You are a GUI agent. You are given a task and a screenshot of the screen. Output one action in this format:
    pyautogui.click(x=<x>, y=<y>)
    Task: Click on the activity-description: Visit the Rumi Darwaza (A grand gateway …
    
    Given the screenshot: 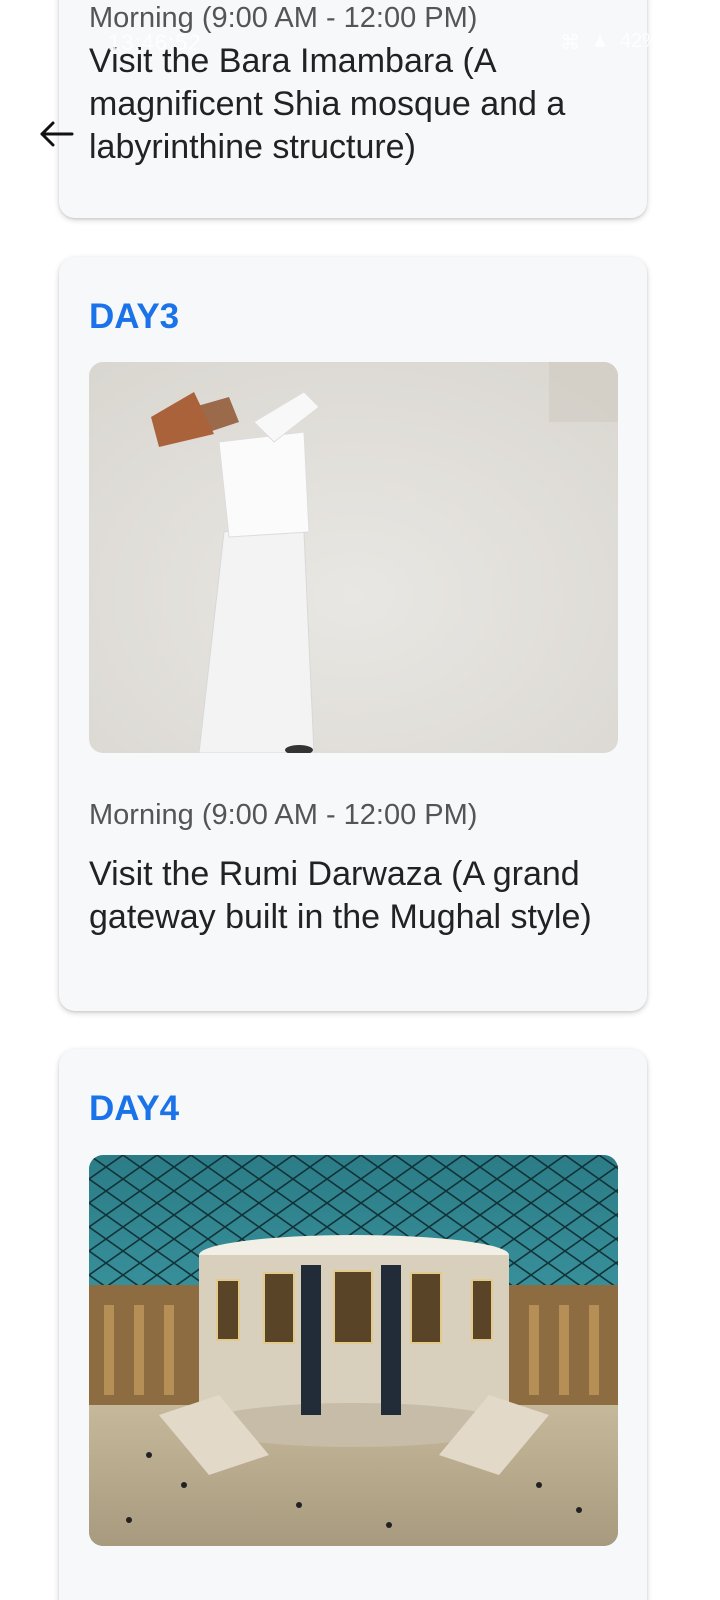 What is the action you would take?
    pyautogui.click(x=340, y=895)
    